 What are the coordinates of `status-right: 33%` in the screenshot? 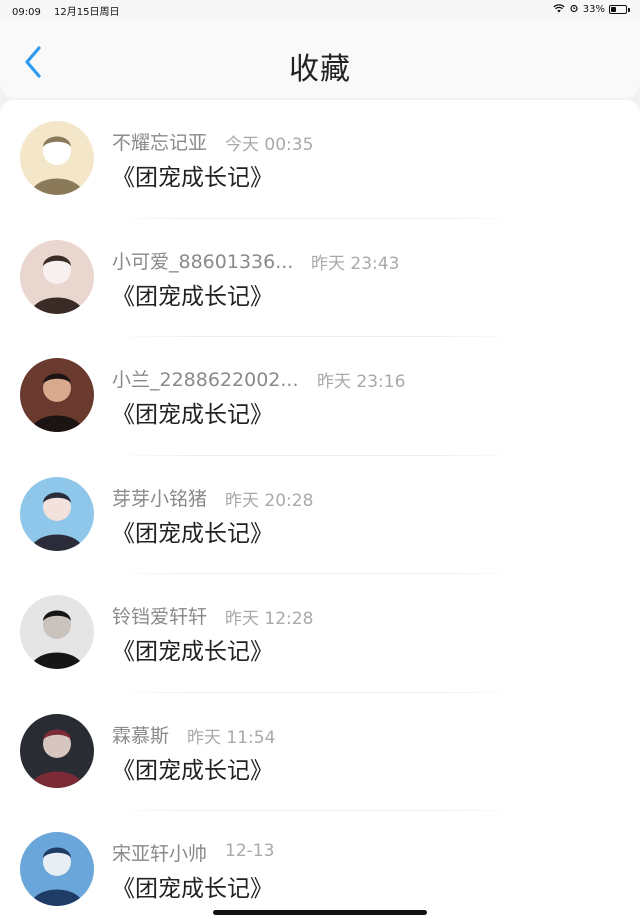 It's located at (591, 9).